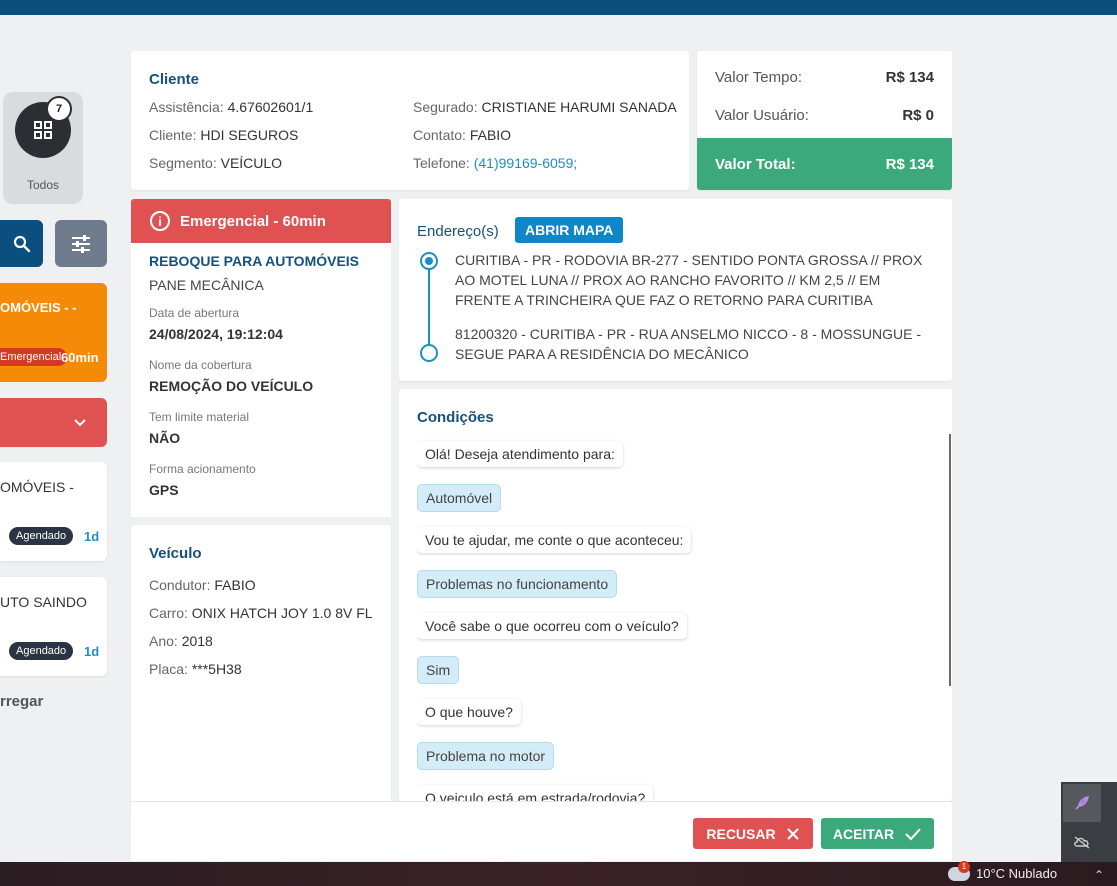 This screenshot has width=1117, height=886. I want to click on sidebar-item-title: UTO SAINDO, so click(43, 602).